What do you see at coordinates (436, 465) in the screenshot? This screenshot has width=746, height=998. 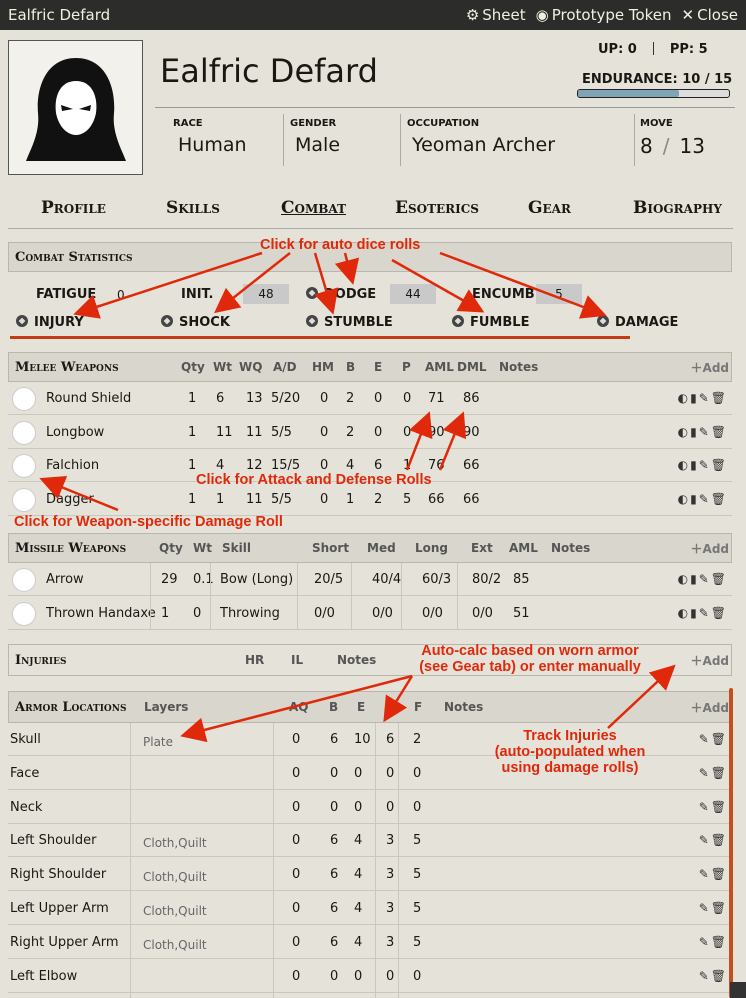 I see `weapon-cell: 76` at bounding box center [436, 465].